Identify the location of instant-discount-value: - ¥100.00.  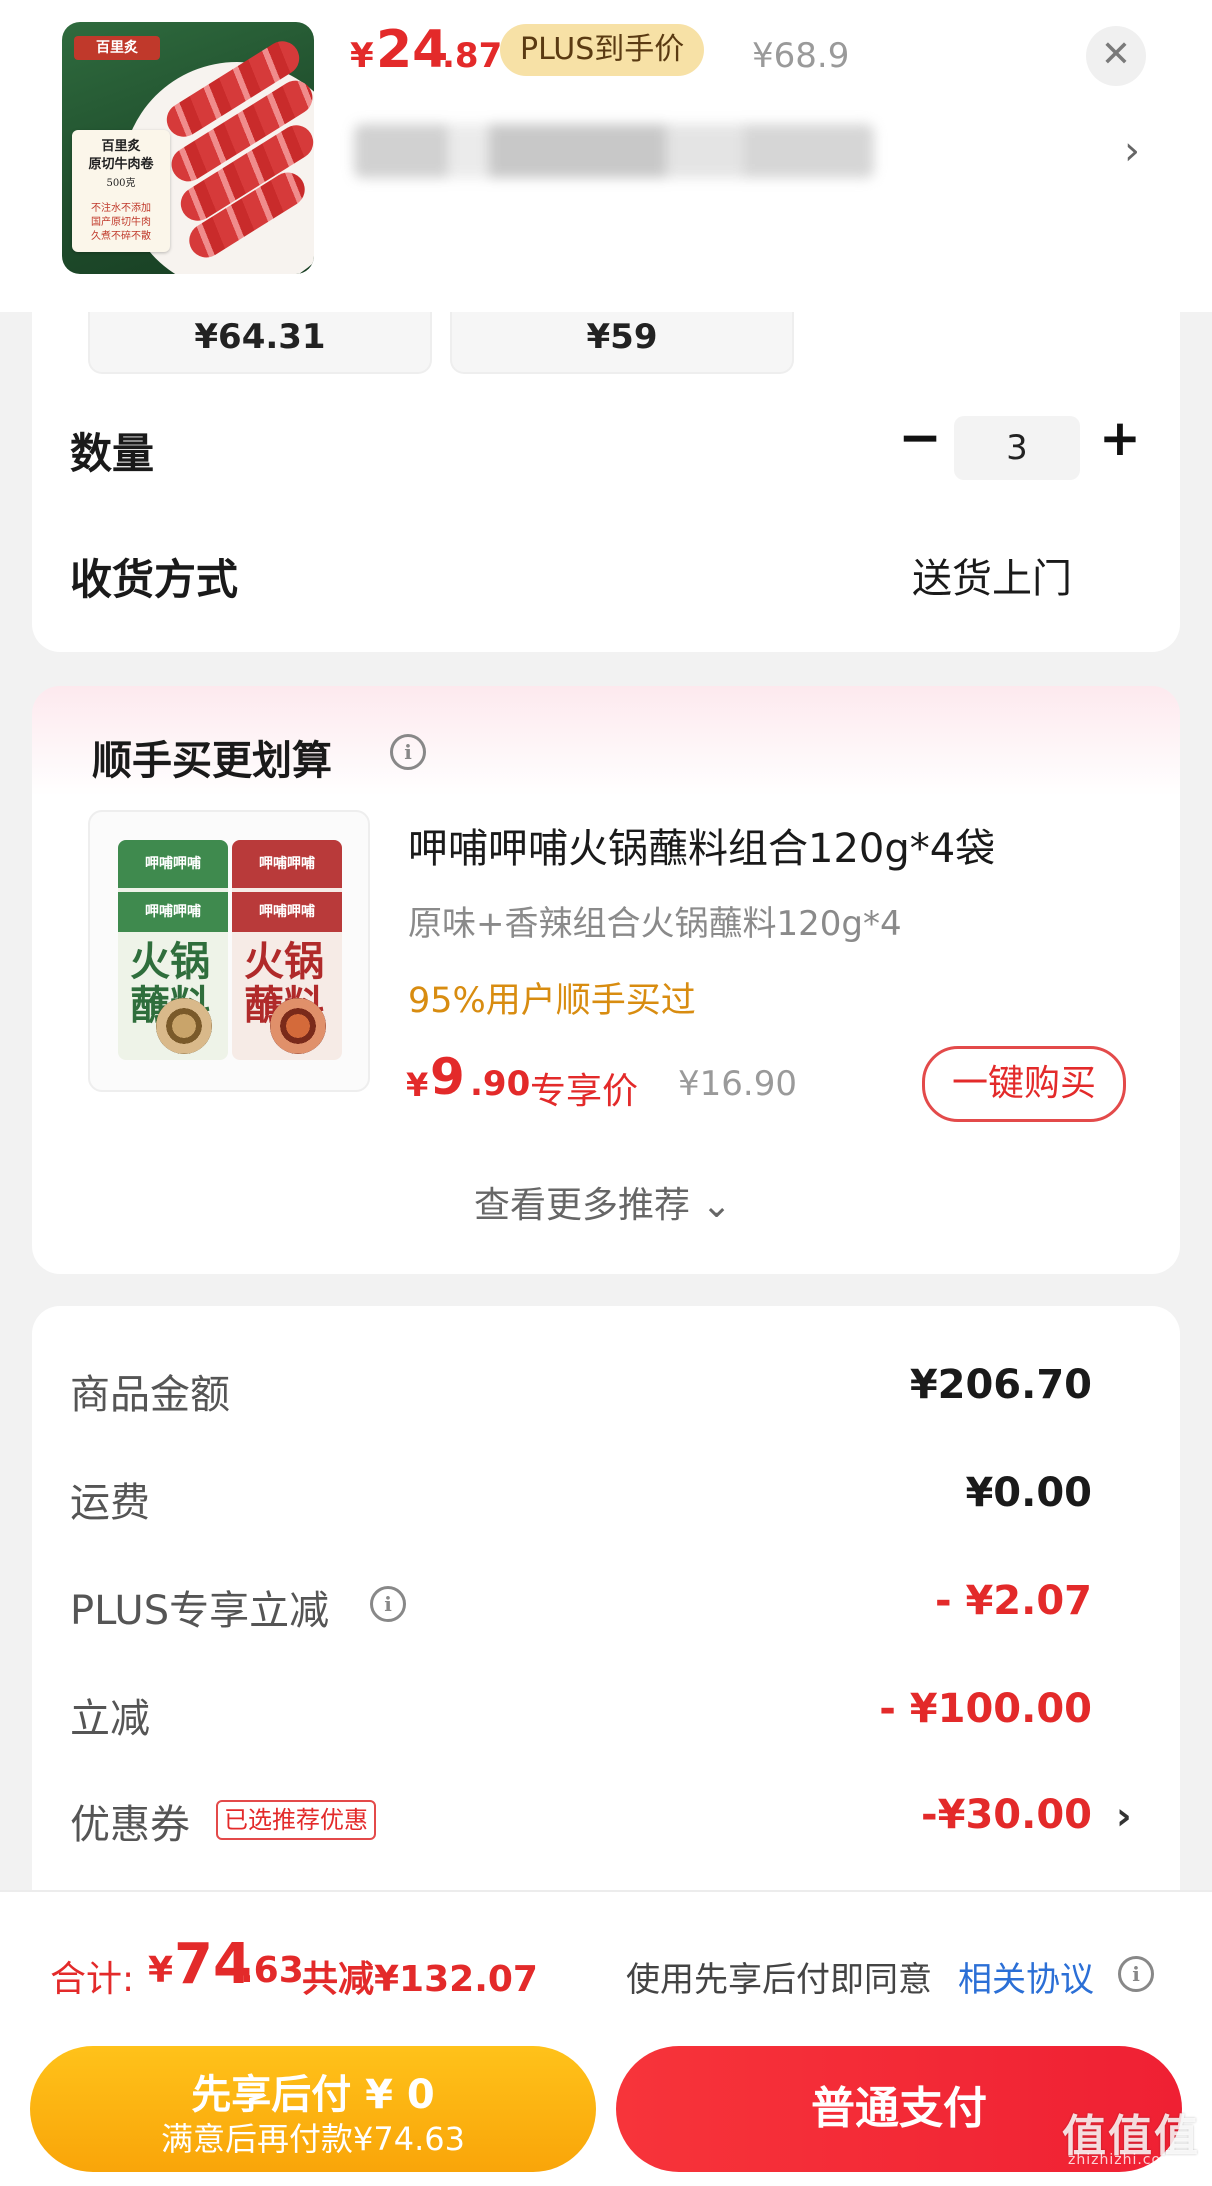
(985, 1709).